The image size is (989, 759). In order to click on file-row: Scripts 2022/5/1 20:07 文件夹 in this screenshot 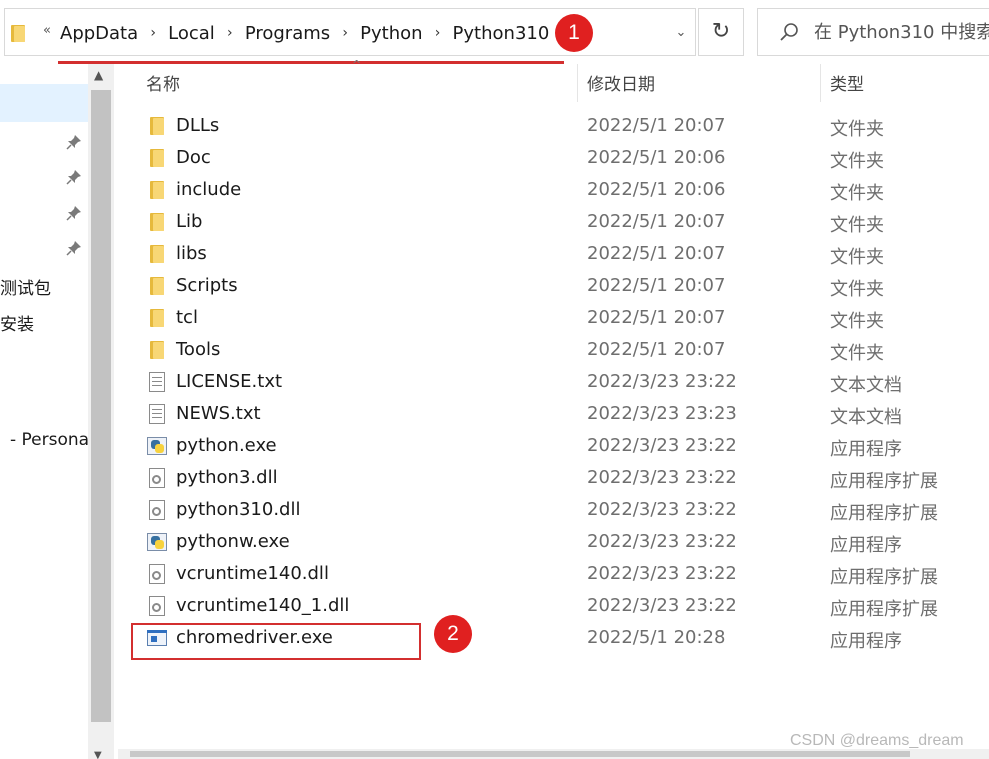, I will do `click(553, 287)`.